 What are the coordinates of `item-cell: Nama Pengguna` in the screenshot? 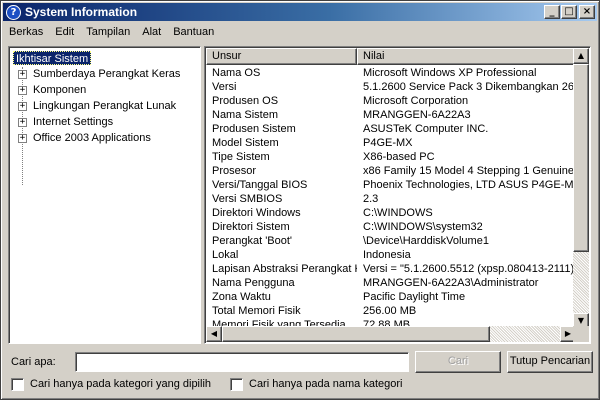 It's located at (253, 283).